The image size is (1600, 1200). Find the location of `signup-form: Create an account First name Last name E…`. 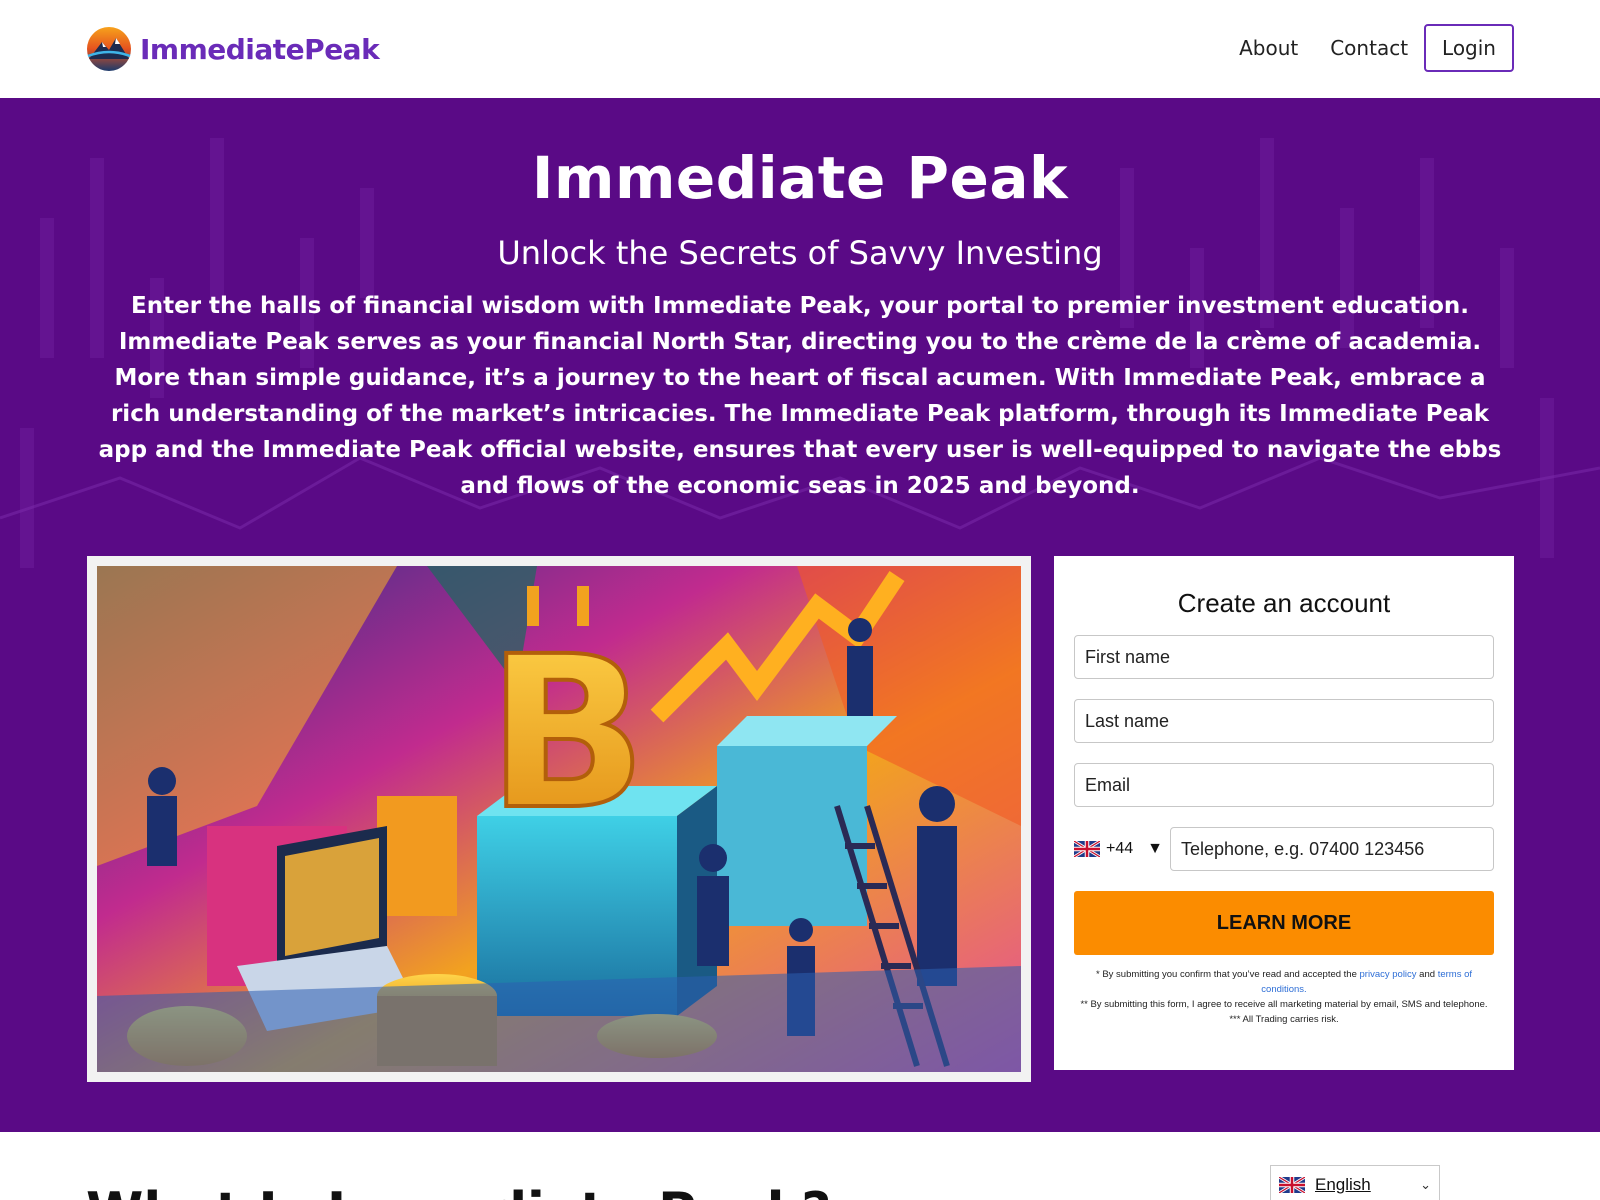

signup-form: Create an account First name Last name E… is located at coordinates (1284, 813).